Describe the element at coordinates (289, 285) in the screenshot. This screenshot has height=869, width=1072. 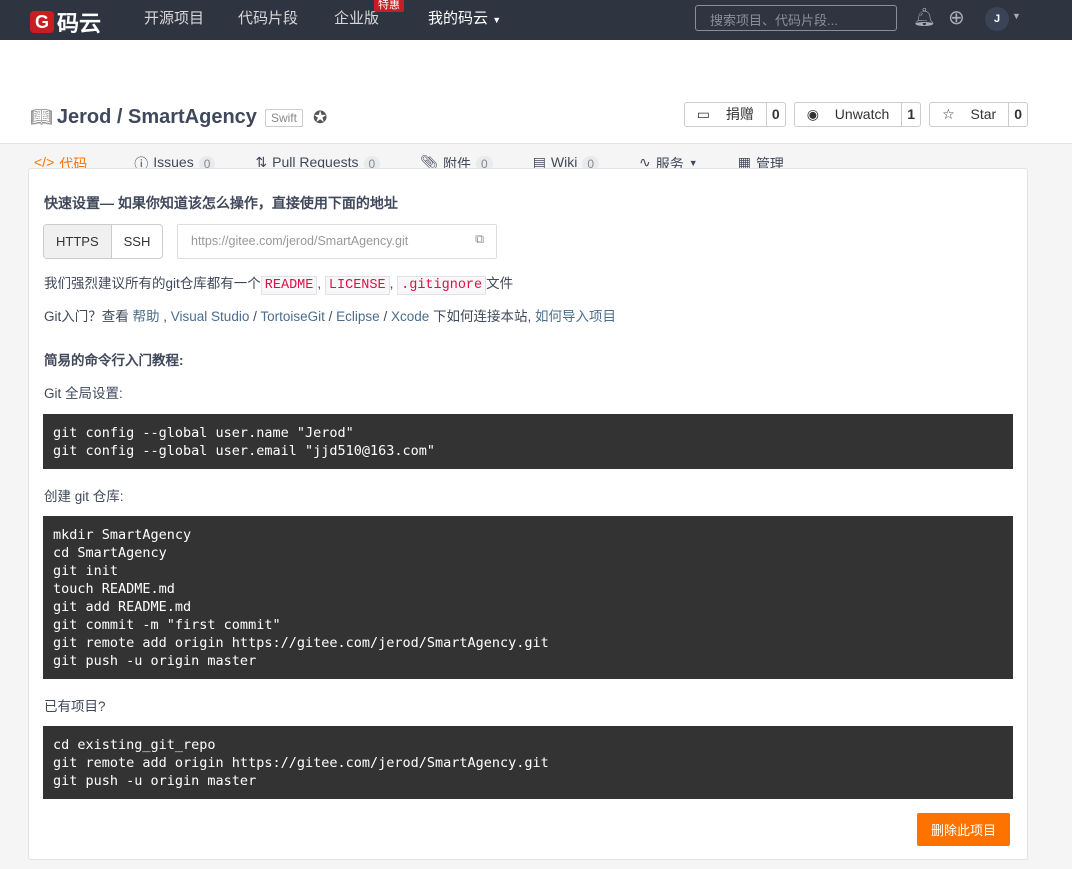
I see `readme-code: README` at that location.